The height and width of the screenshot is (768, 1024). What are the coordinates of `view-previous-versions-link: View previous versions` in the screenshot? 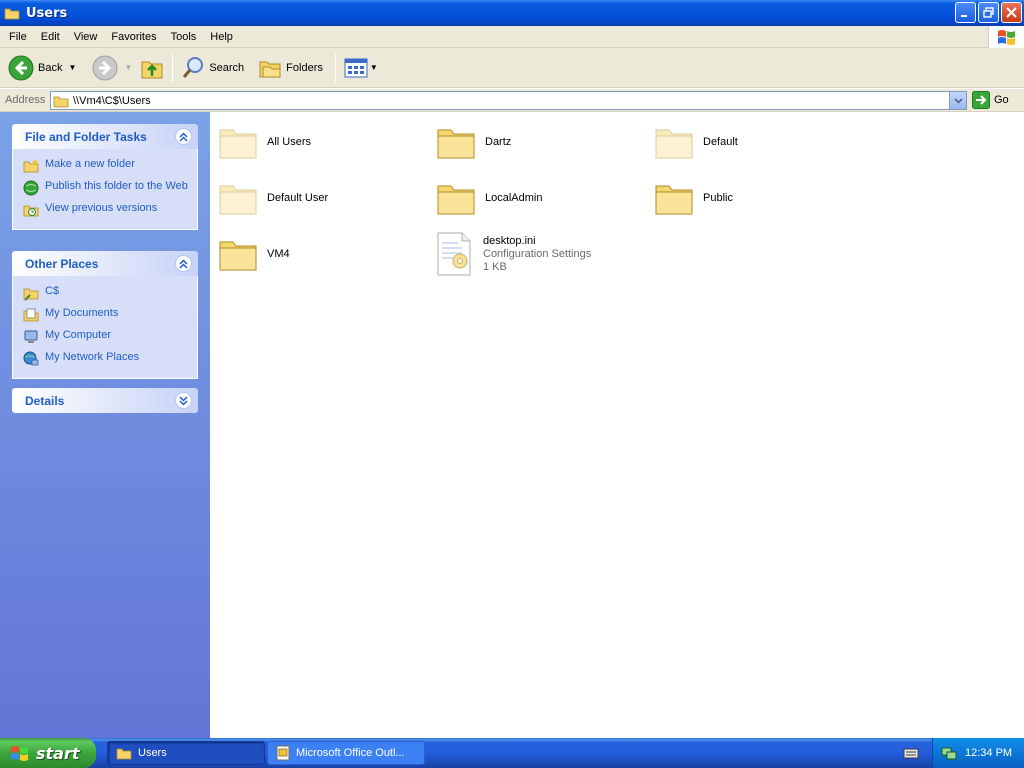 It's located at (110, 210).